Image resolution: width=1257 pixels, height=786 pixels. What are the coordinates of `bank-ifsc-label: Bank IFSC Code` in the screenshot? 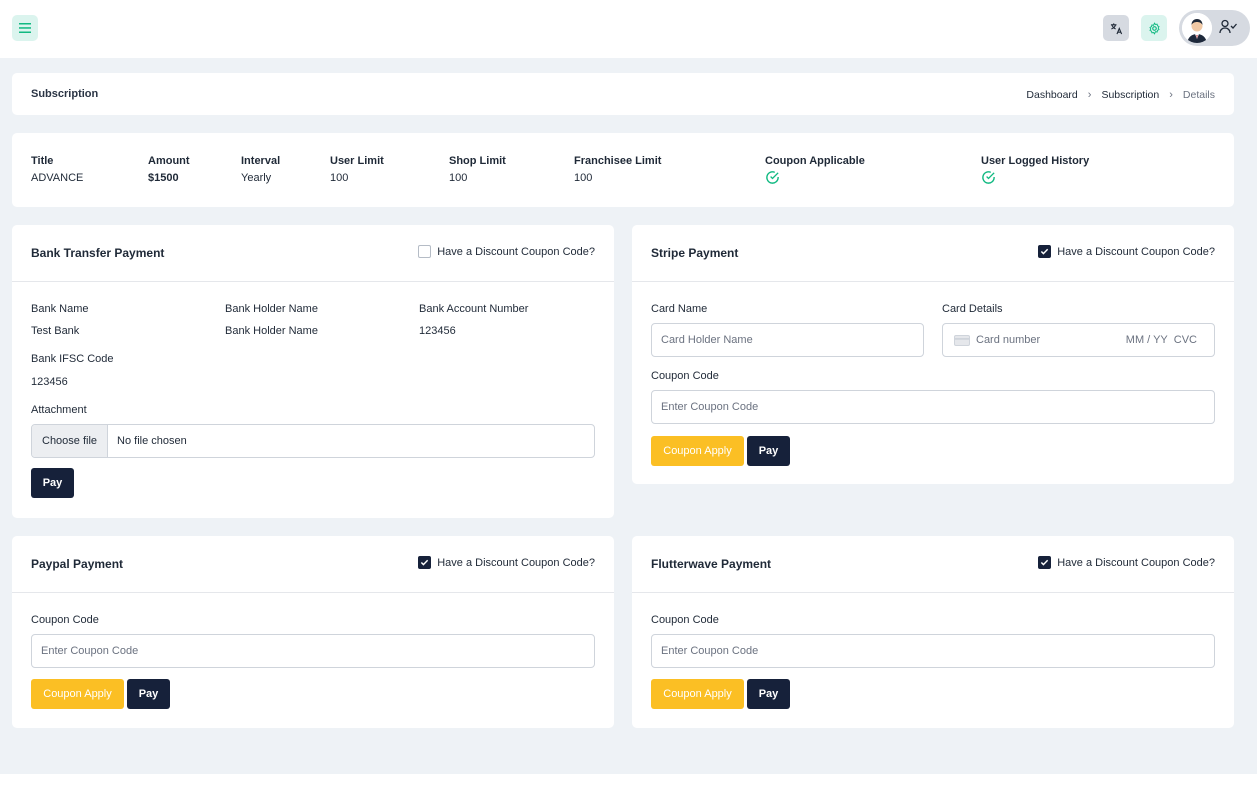 It's located at (72, 359).